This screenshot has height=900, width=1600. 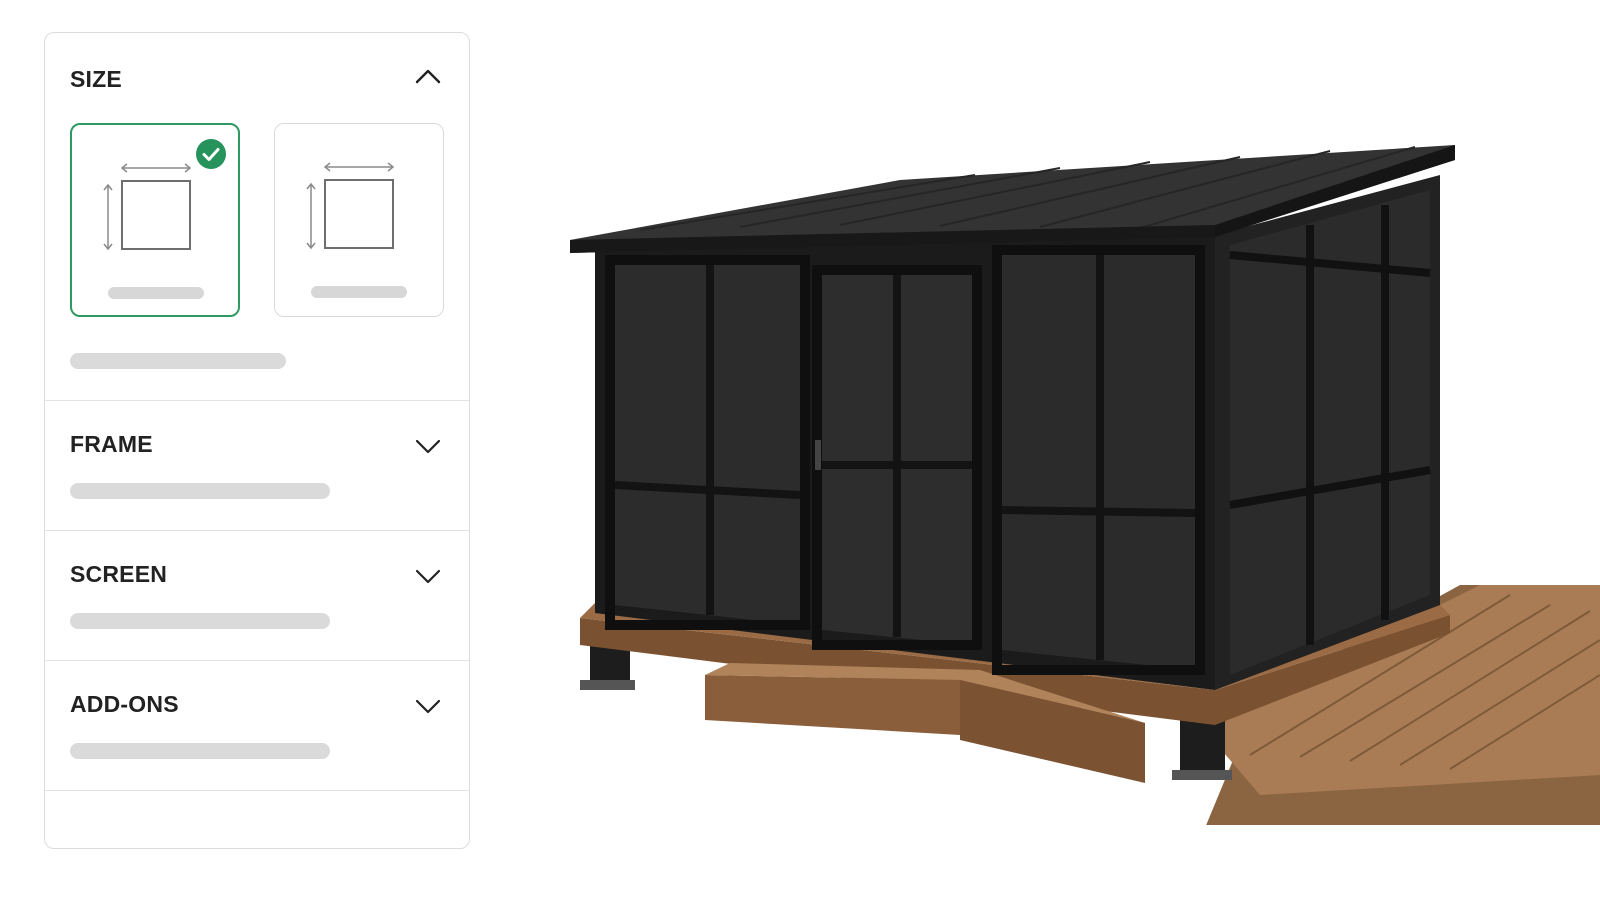 What do you see at coordinates (211, 154) in the screenshot?
I see `check-circle-icon` at bounding box center [211, 154].